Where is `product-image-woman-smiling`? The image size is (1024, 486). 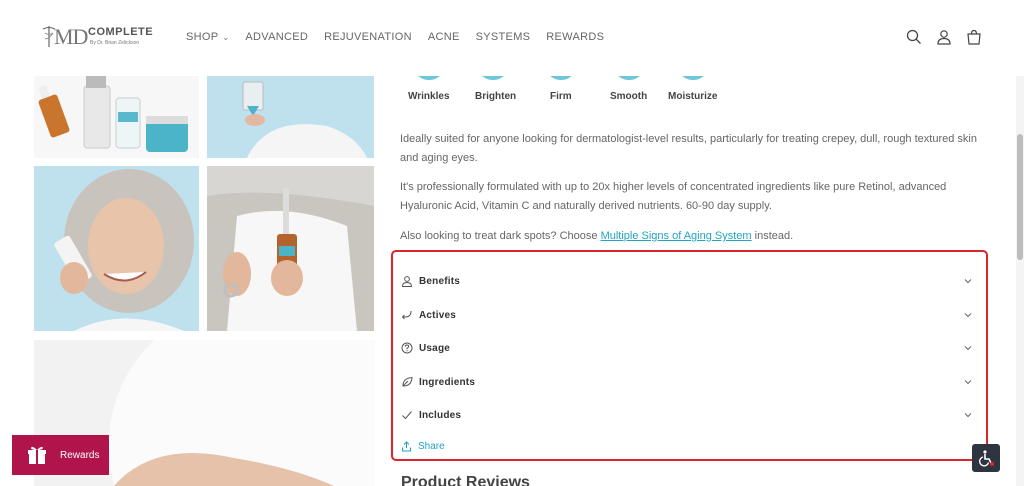 product-image-woman-smiling is located at coordinates (116, 248).